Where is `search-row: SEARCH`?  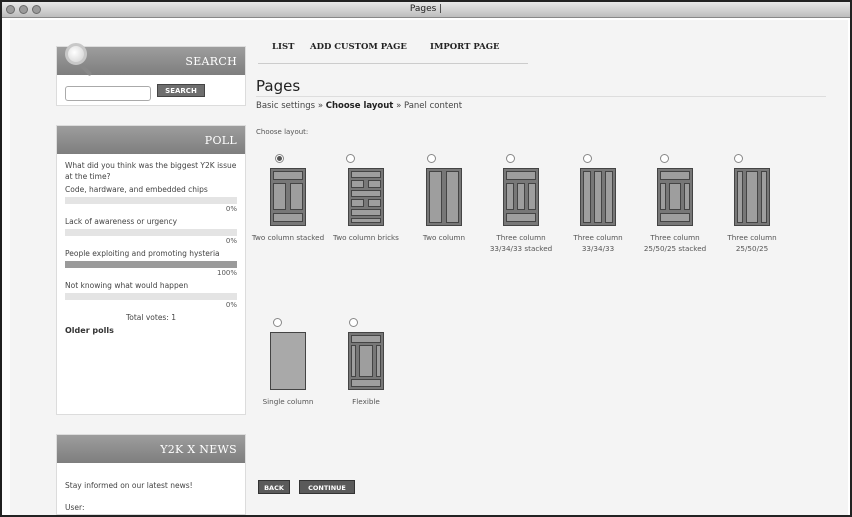
search-row: SEARCH is located at coordinates (135, 92).